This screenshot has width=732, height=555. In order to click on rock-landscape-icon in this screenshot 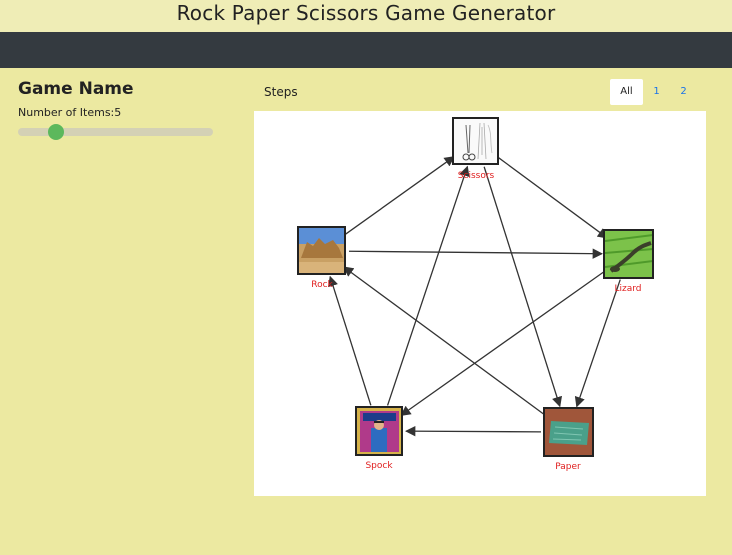, I will do `click(321, 250)`.